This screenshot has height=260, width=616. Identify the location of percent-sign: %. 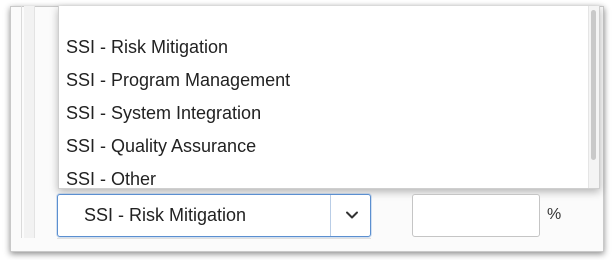
(554, 214).